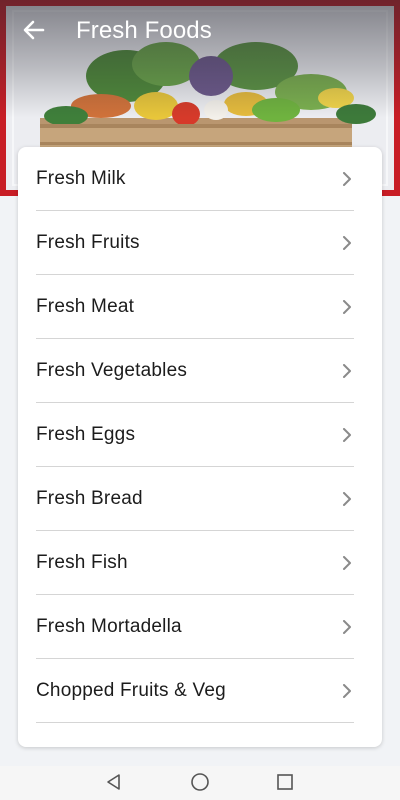  What do you see at coordinates (195, 627) in the screenshot?
I see `list-item: Fresh Mortadella` at bounding box center [195, 627].